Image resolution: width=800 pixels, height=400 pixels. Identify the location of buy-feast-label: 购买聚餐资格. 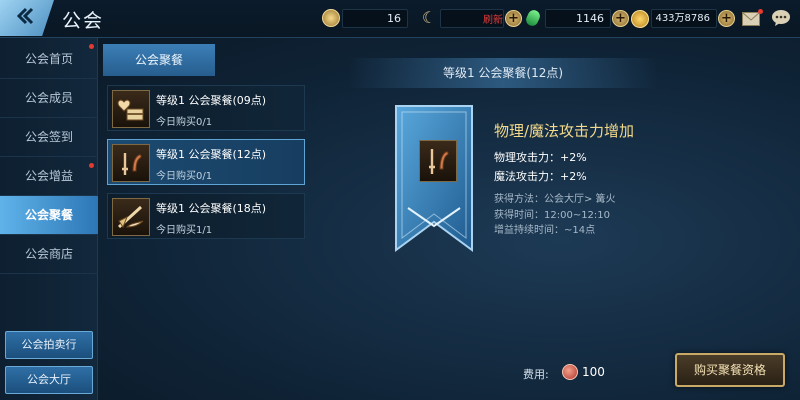
(729, 370).